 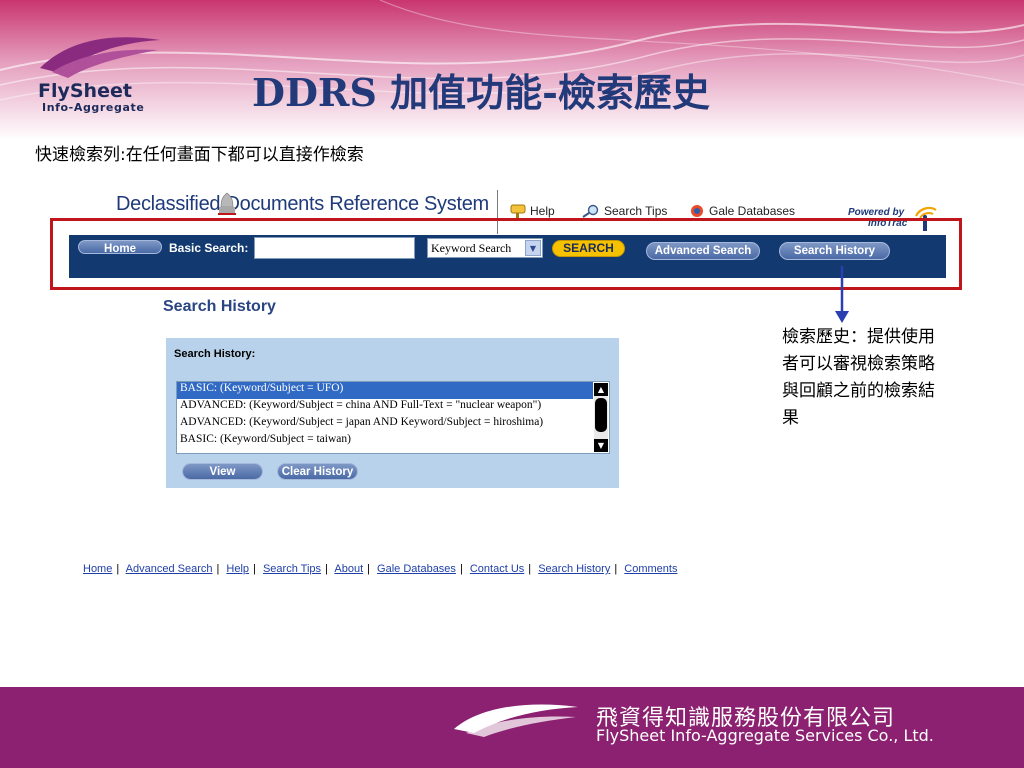 I want to click on footer-link-contact-us: Contact Us, so click(x=497, y=569).